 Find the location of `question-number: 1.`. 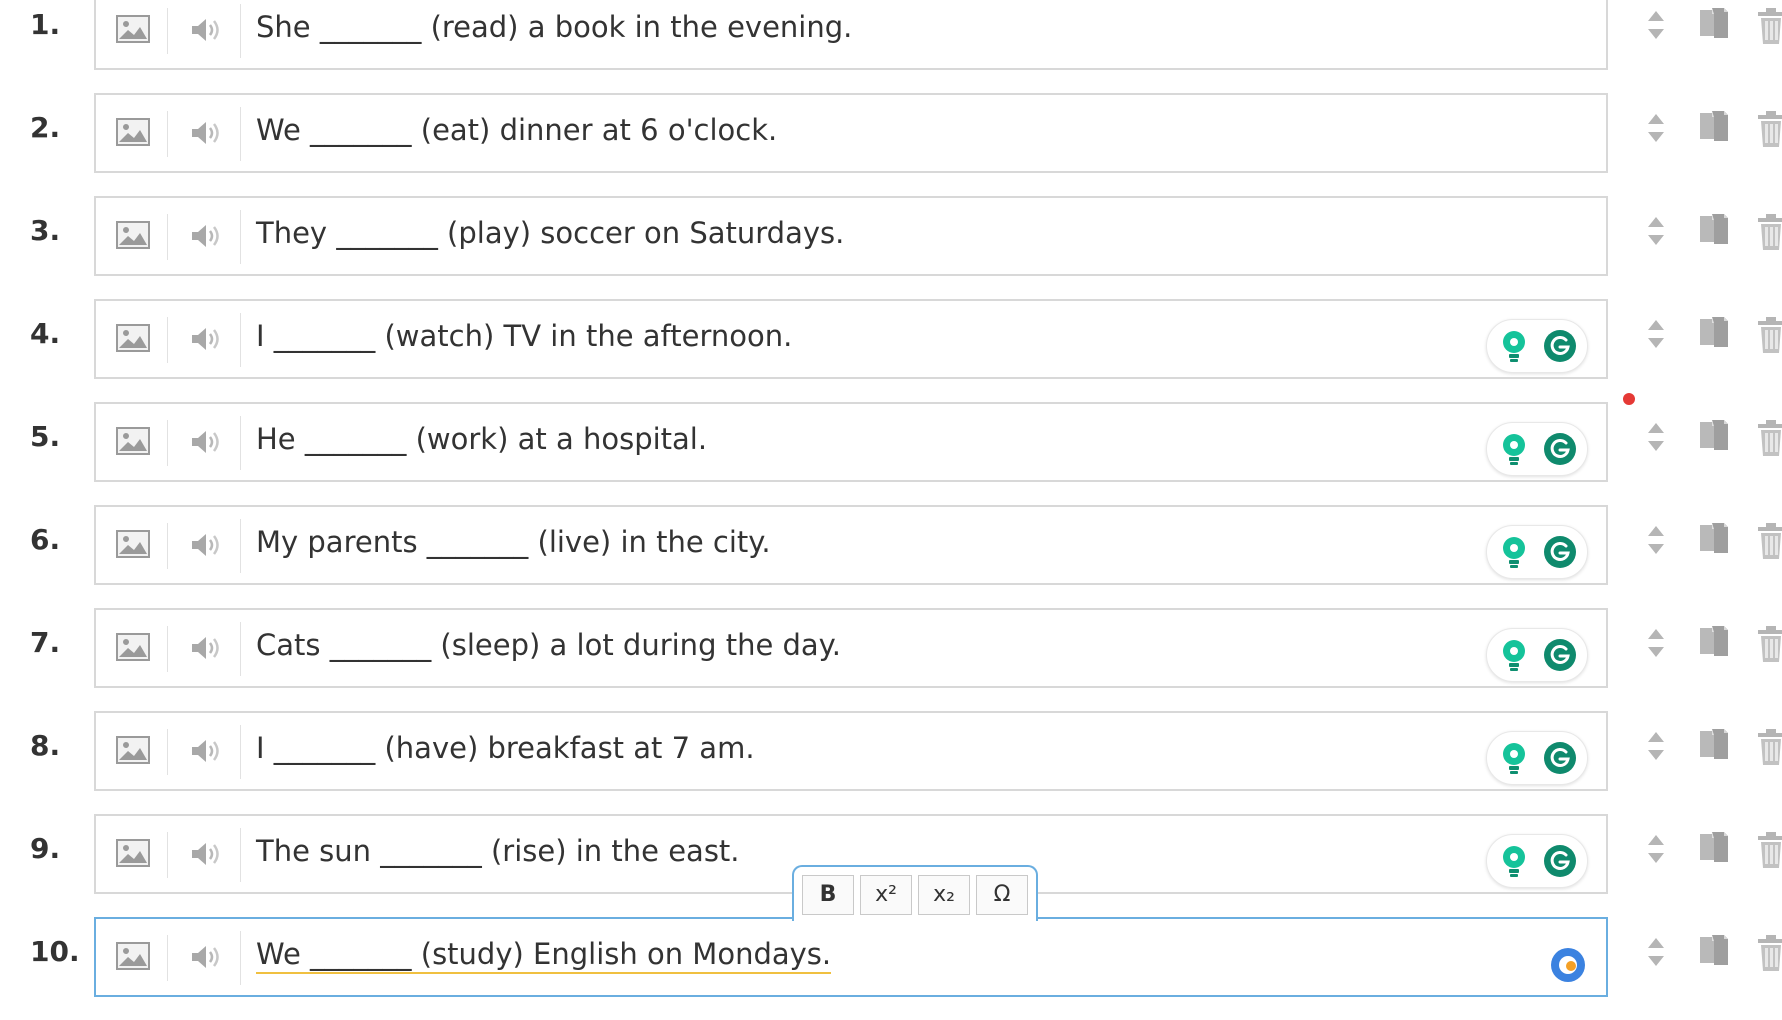

question-number: 1. is located at coordinates (45, 24).